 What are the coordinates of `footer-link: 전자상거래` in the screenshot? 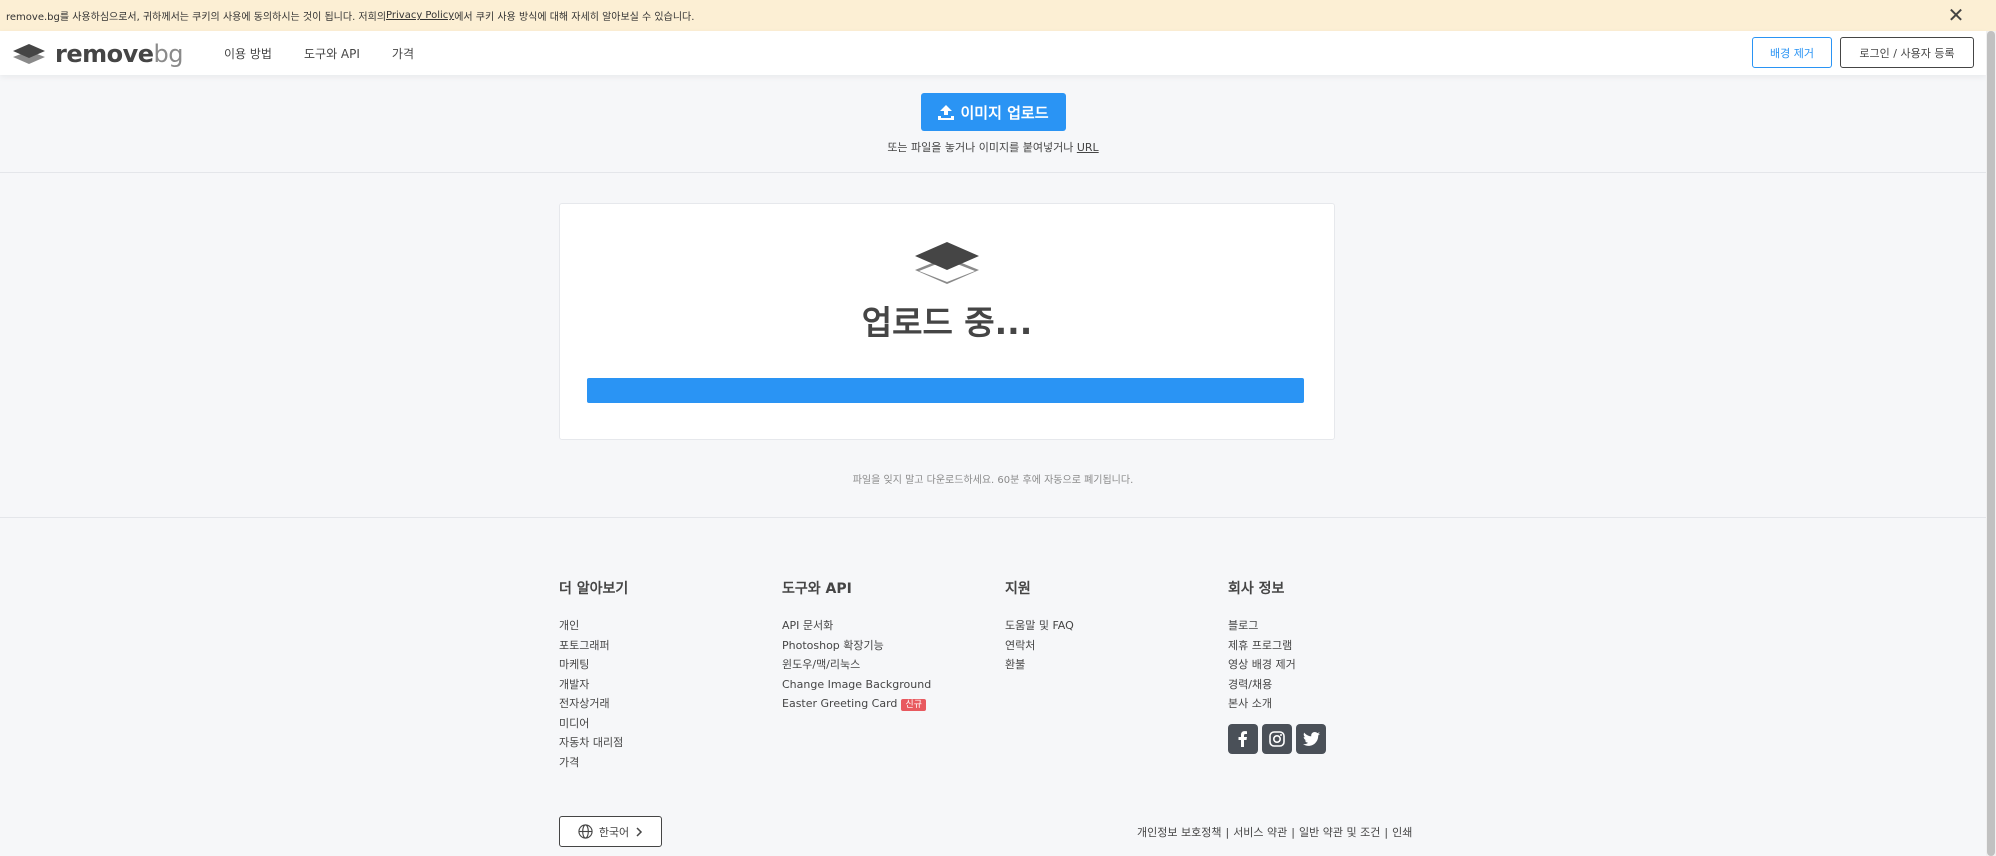 It's located at (593, 707).